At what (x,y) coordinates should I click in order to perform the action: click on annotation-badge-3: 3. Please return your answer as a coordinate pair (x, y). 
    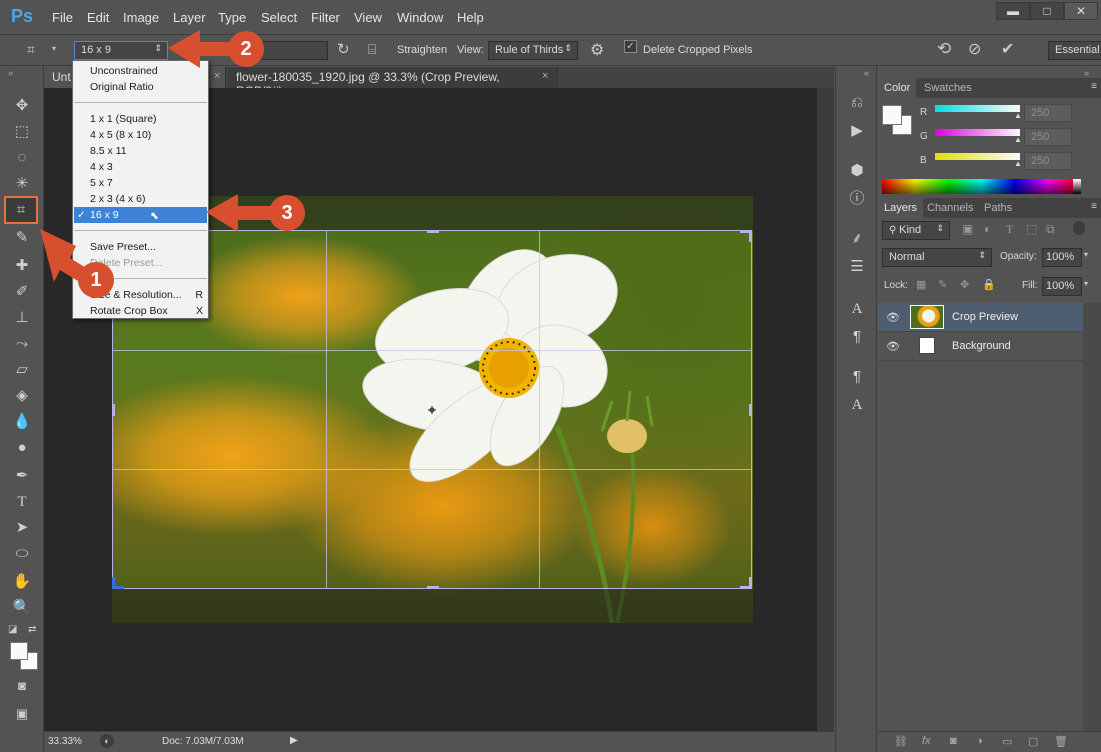
    Looking at the image, I should click on (287, 213).